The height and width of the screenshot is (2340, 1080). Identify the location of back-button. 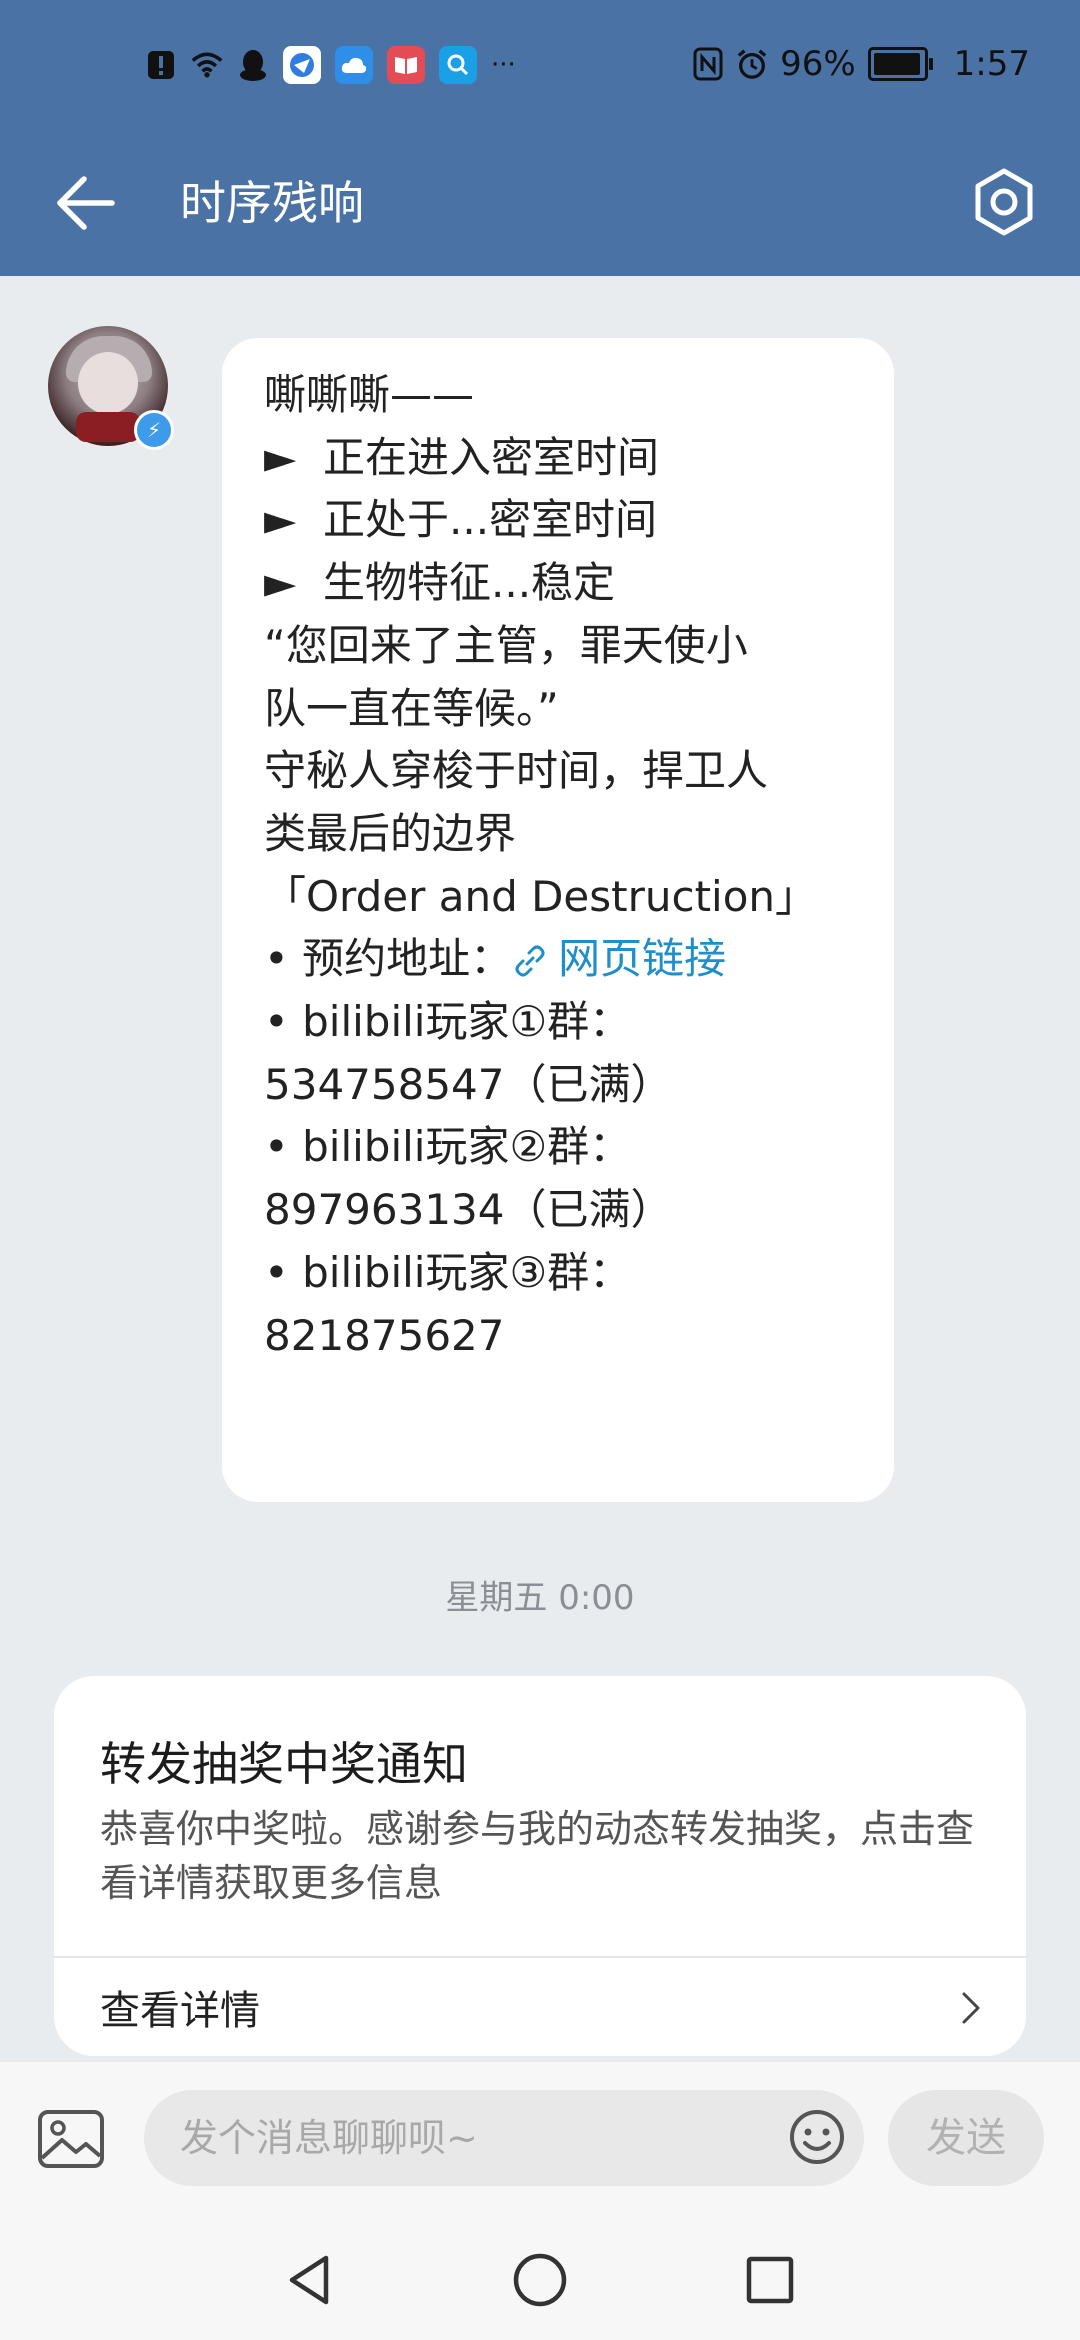
(87, 203).